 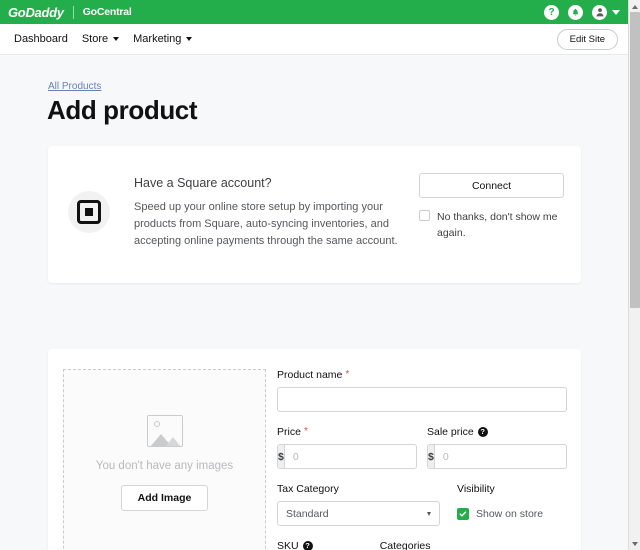 What do you see at coordinates (281, 456) in the screenshot?
I see `price-currency-symbol: $` at bounding box center [281, 456].